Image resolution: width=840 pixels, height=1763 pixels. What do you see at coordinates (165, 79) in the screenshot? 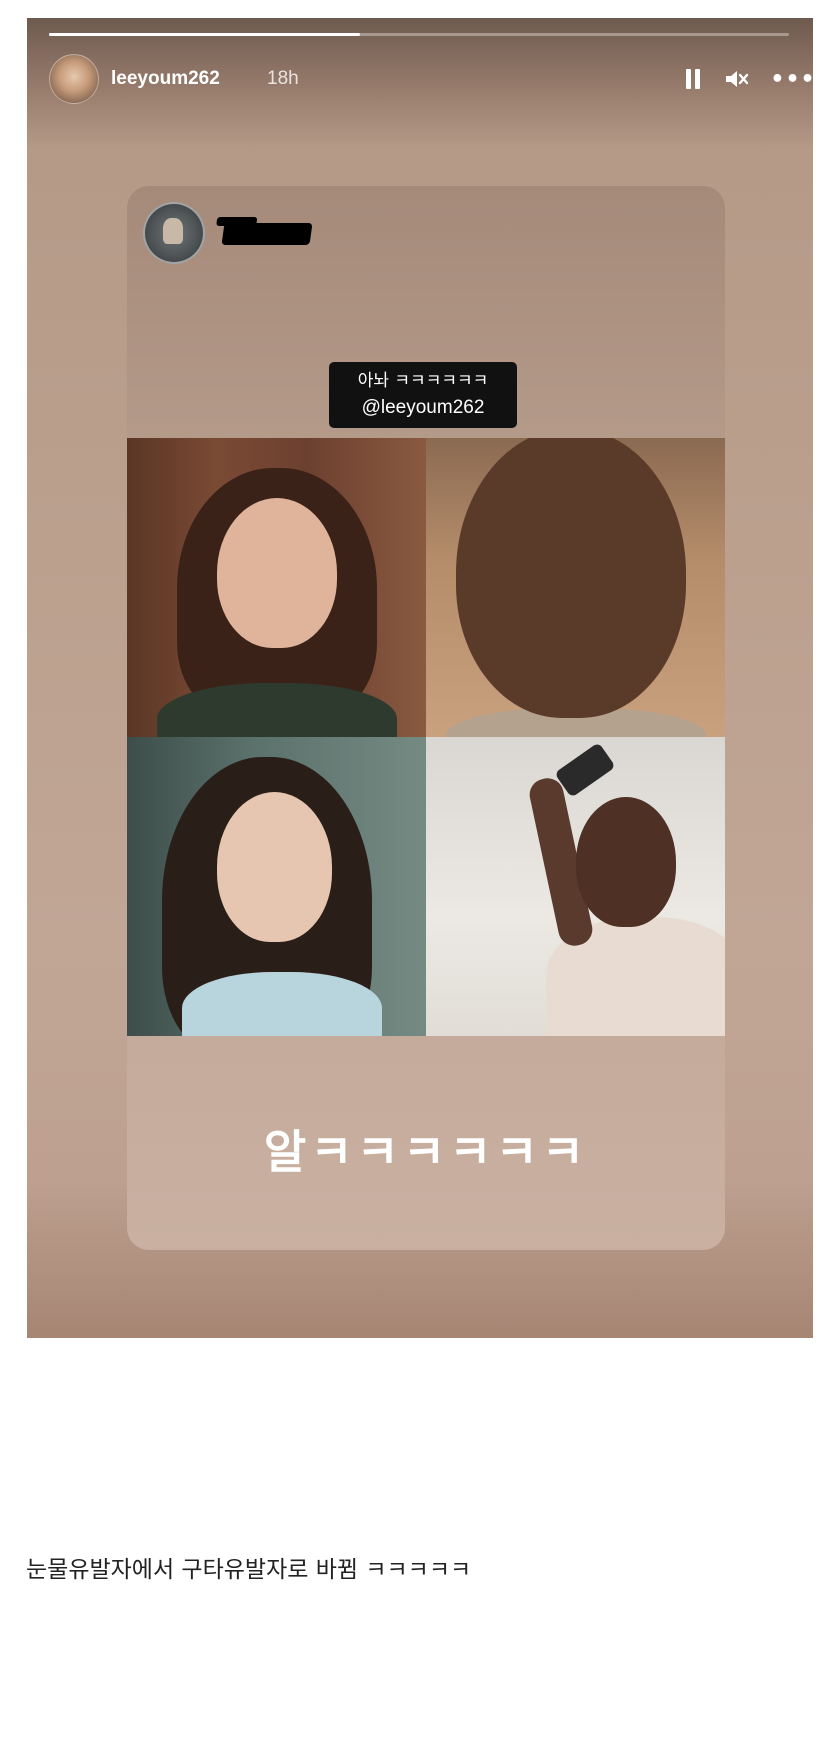
I see `story-username: leeyoum262` at bounding box center [165, 79].